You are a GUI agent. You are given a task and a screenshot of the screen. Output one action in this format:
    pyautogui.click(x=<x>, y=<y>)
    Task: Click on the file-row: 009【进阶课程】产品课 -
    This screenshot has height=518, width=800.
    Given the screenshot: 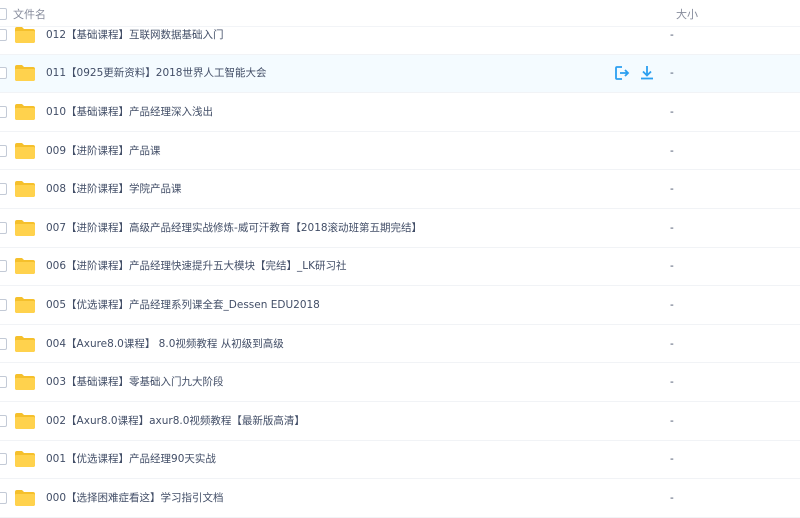 What is the action you would take?
    pyautogui.click(x=400, y=151)
    